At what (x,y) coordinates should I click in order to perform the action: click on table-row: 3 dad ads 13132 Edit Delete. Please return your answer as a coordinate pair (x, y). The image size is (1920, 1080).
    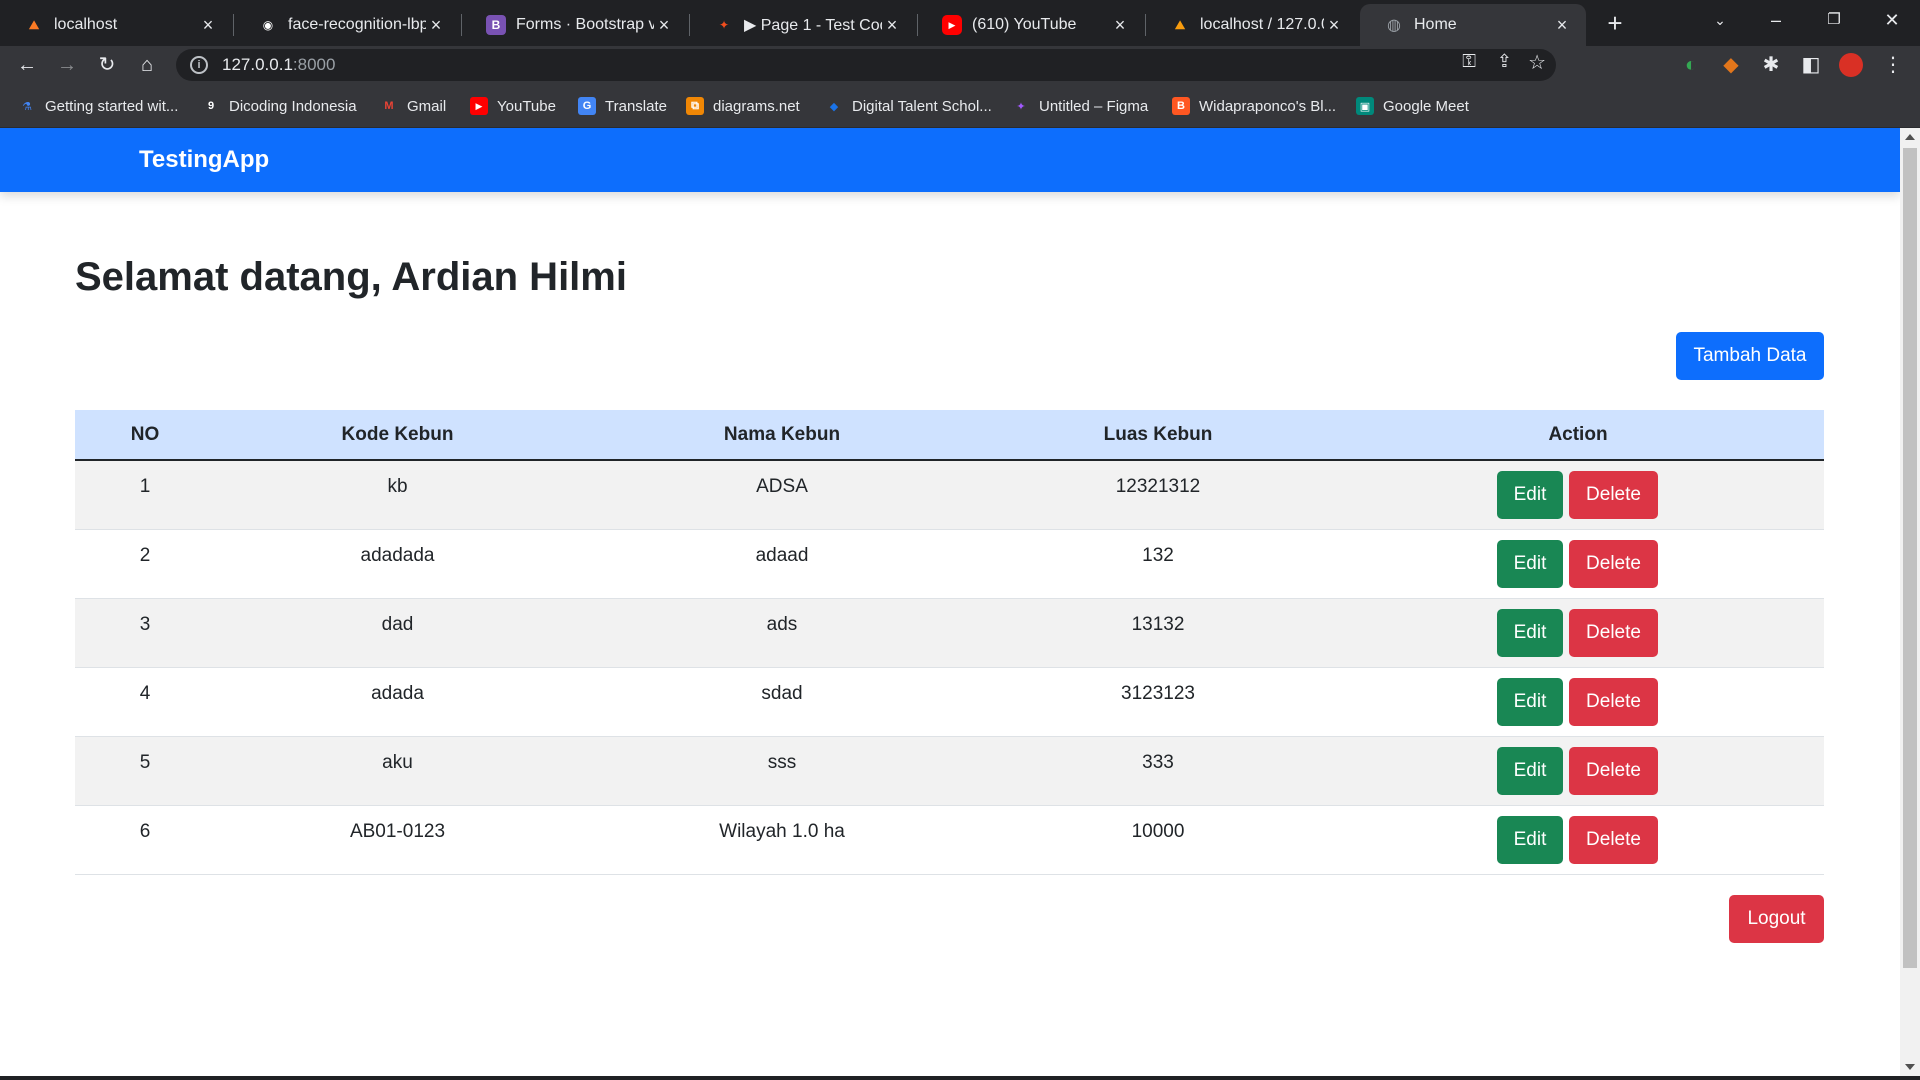
    Looking at the image, I should click on (949, 633).